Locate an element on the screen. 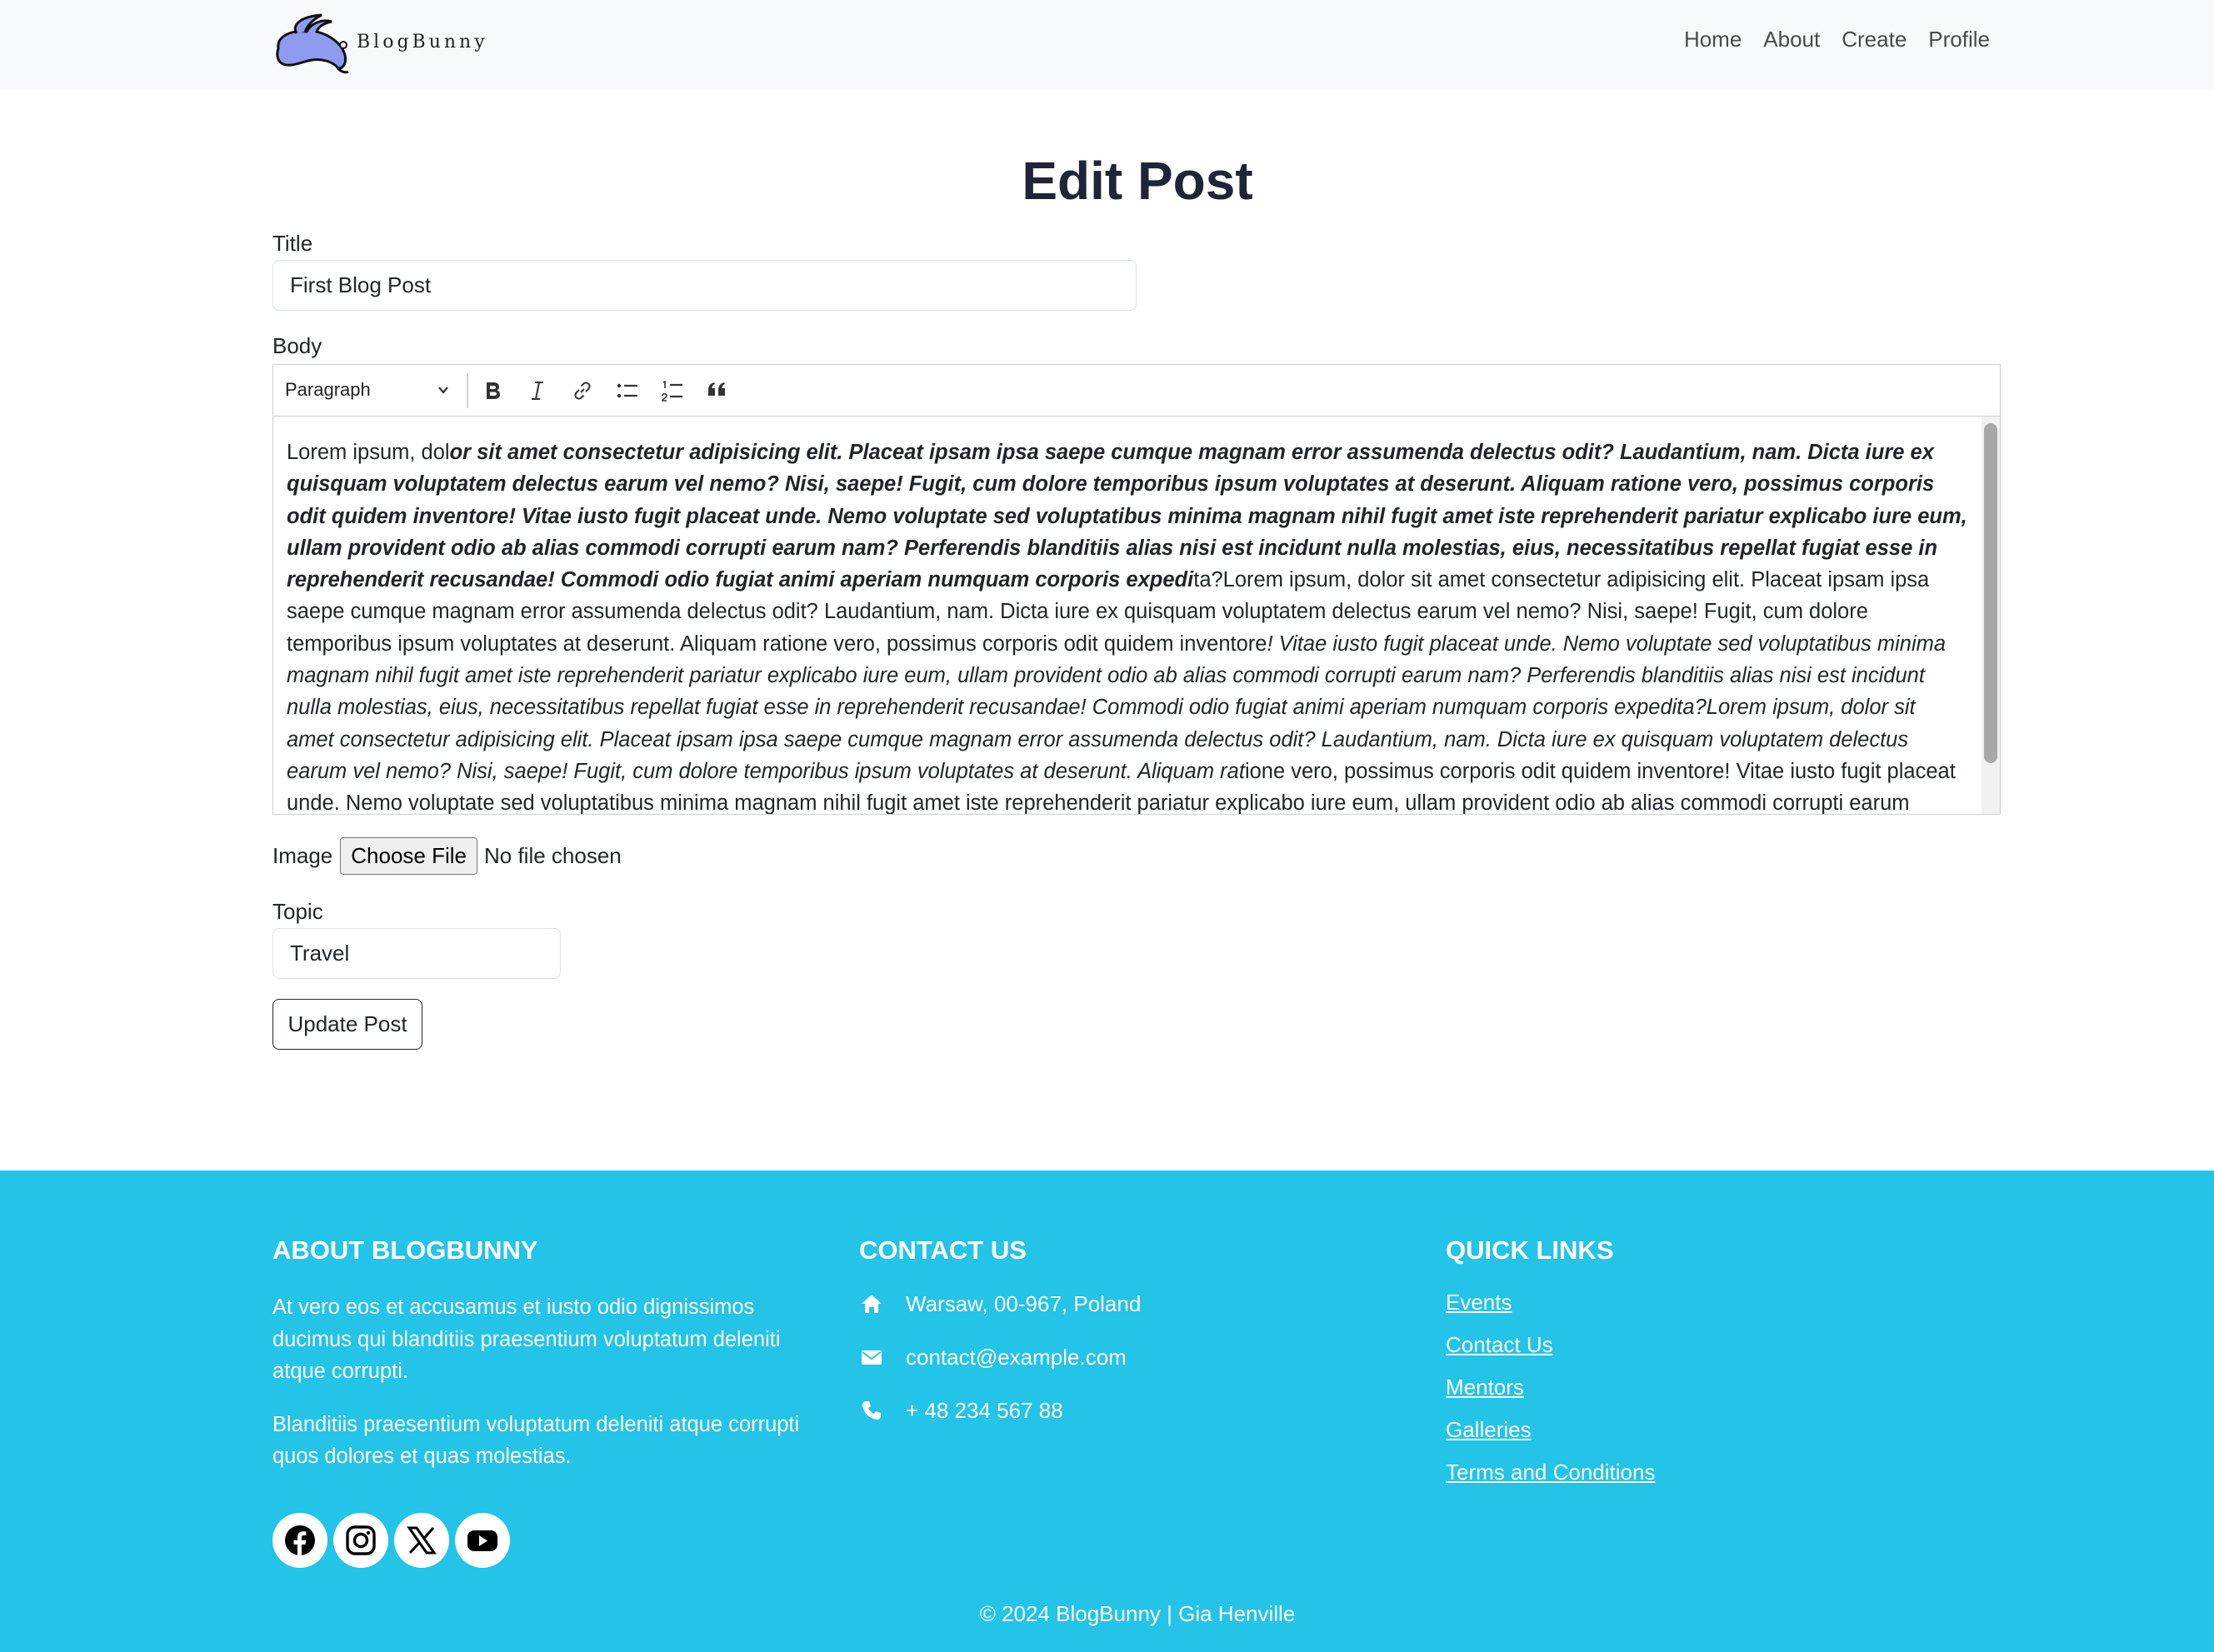 Image resolution: width=2214 pixels, height=1652 pixels. x-link is located at coordinates (421, 1541).